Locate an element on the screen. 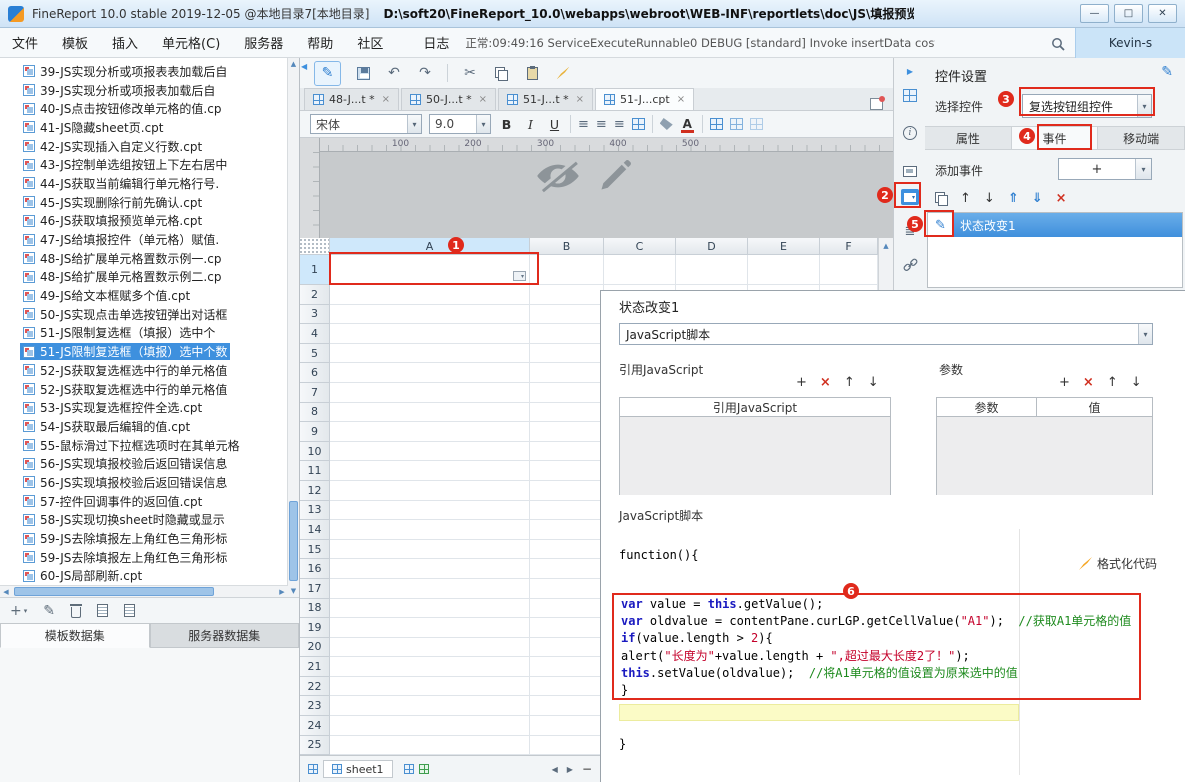 The image size is (1185, 782). tree-item: 48-JS给扩展单元格置数示例二.cp is located at coordinates (144, 277).